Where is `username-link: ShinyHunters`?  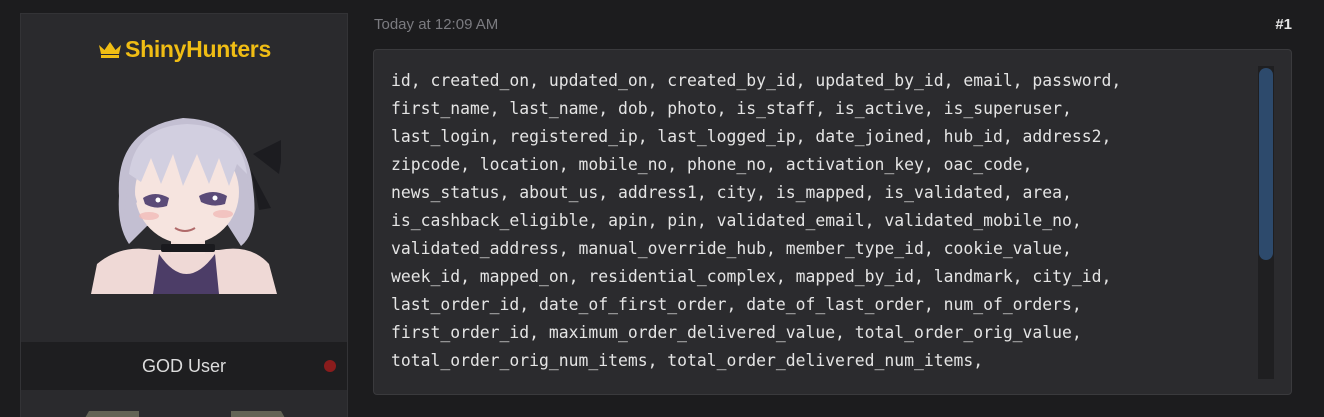
username-link: ShinyHunters is located at coordinates (184, 49).